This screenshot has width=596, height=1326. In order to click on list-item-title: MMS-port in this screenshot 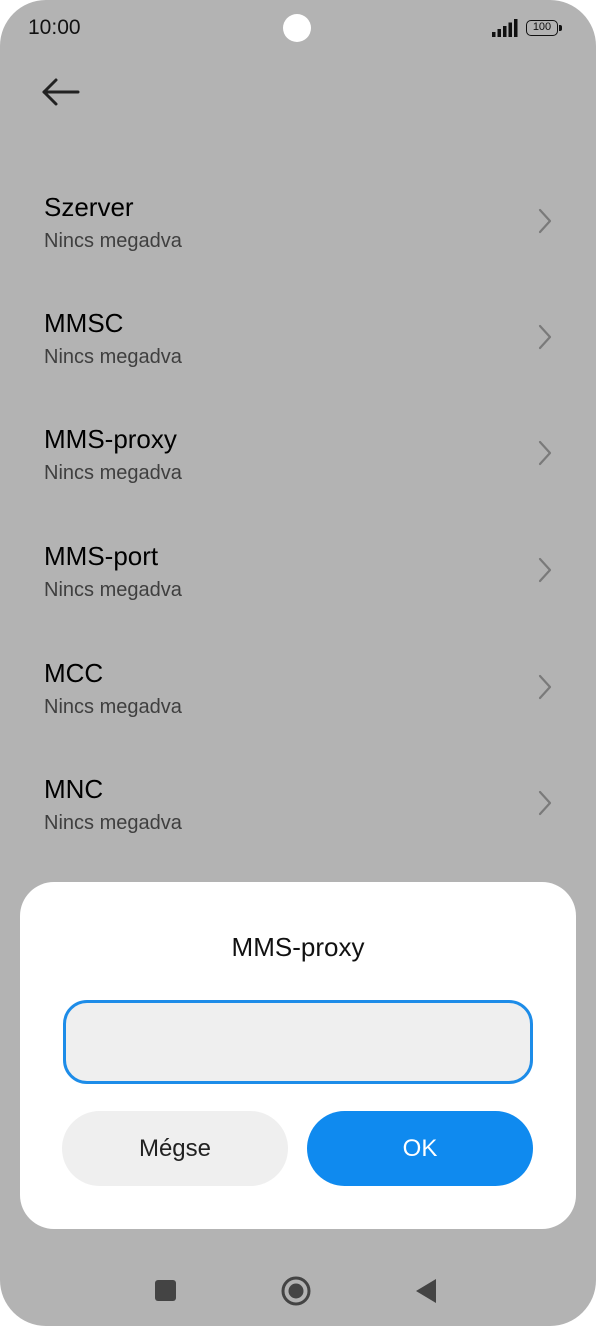, I will do `click(101, 556)`.